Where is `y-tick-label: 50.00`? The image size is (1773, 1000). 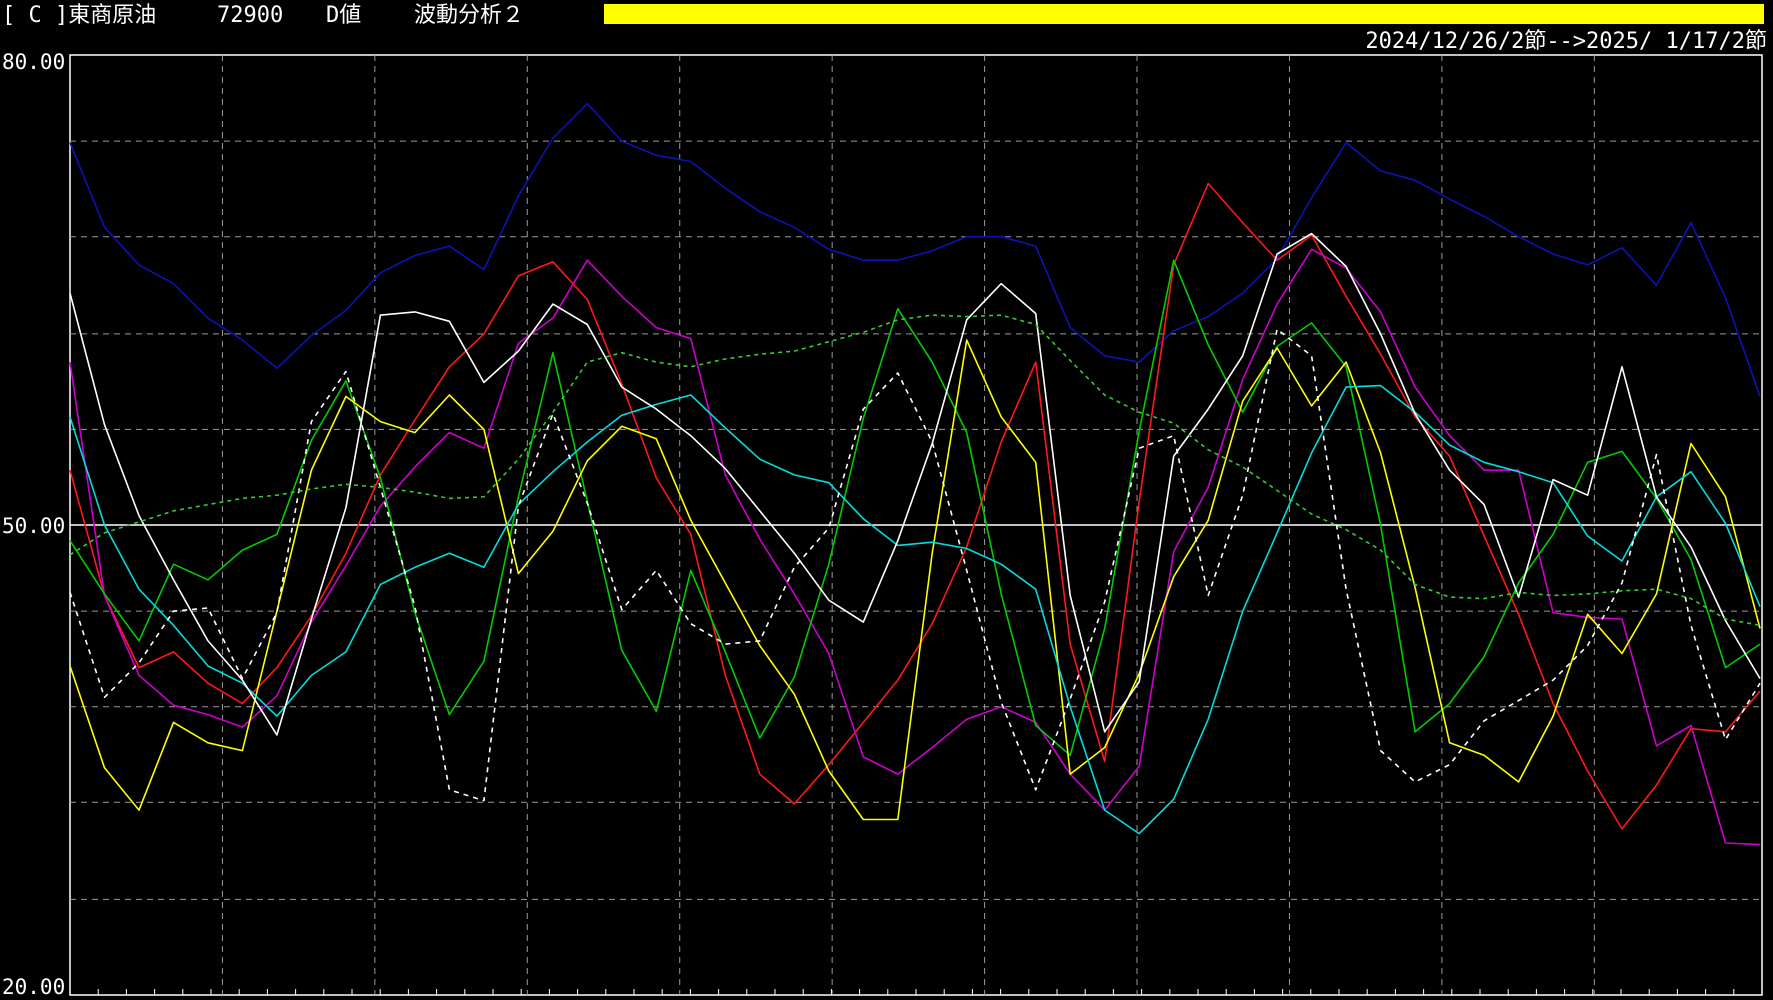
y-tick-label: 50.00 is located at coordinates (33, 526).